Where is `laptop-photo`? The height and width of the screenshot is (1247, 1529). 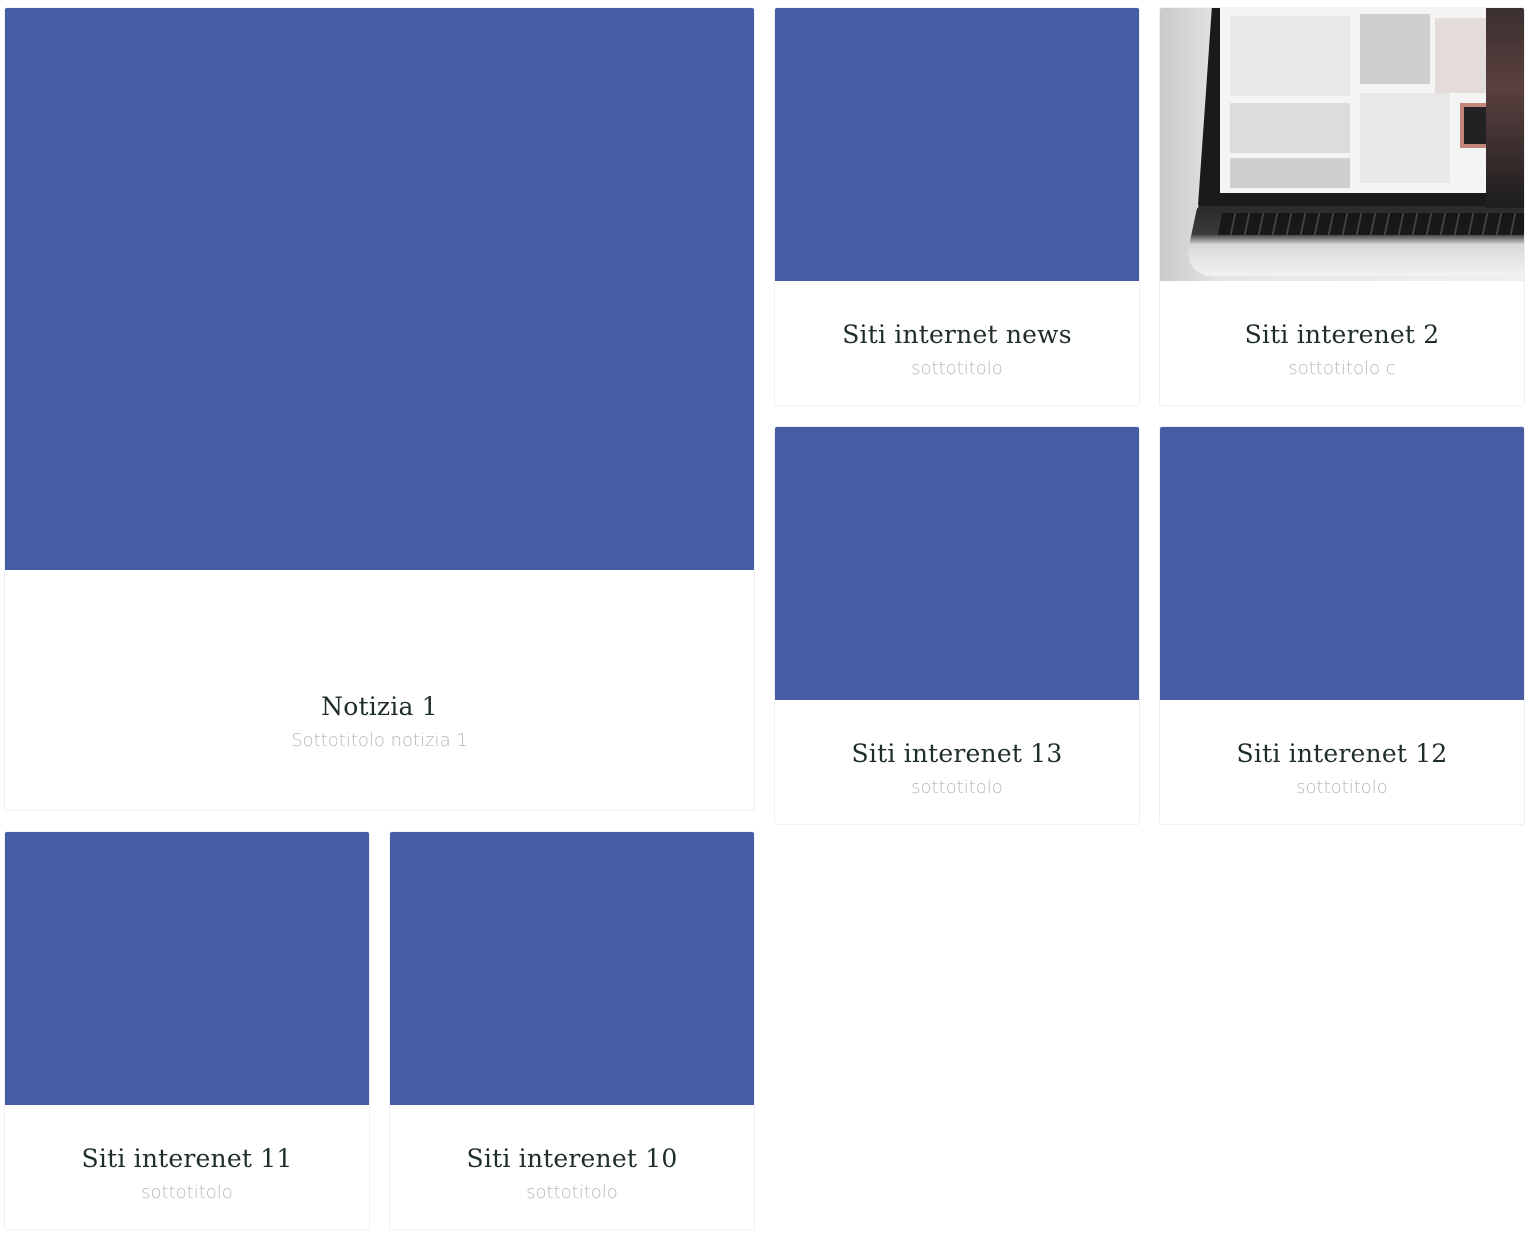
laptop-photo is located at coordinates (1342, 144).